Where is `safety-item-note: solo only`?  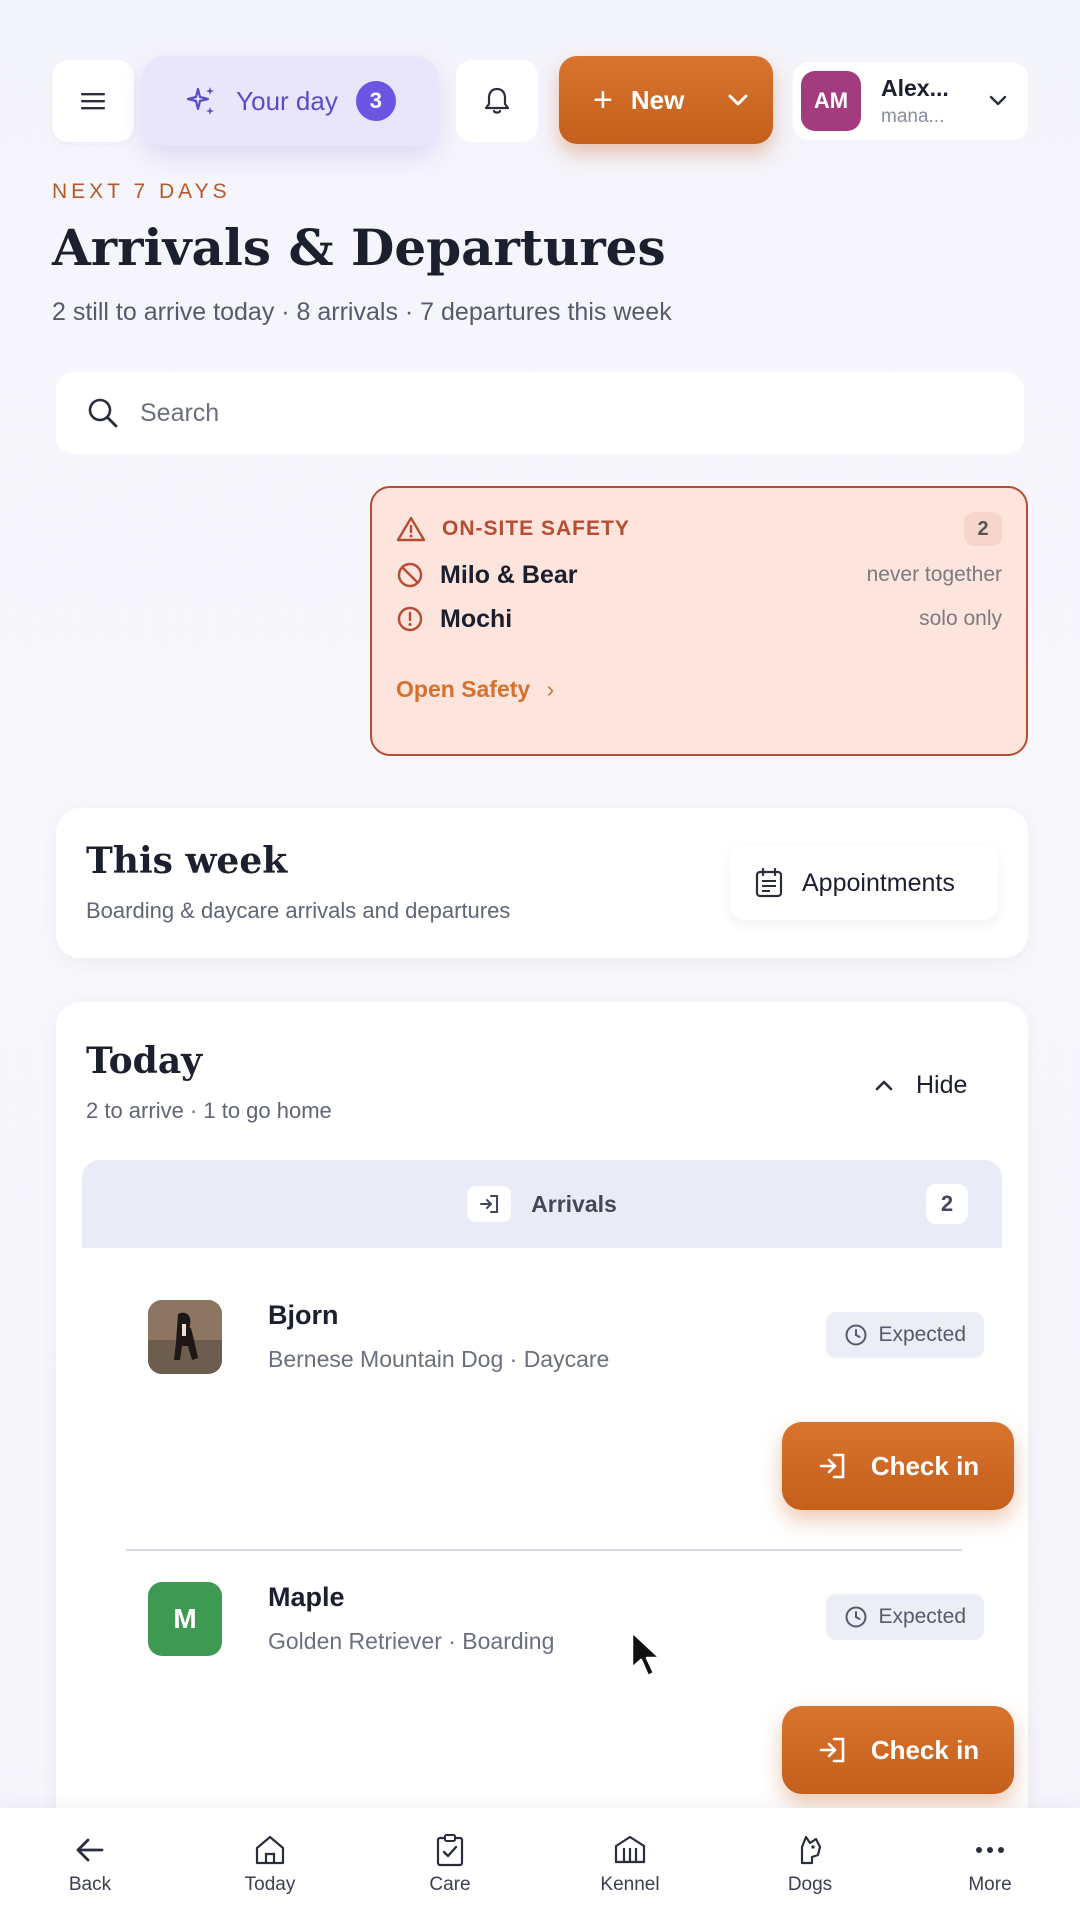 safety-item-note: solo only is located at coordinates (960, 618).